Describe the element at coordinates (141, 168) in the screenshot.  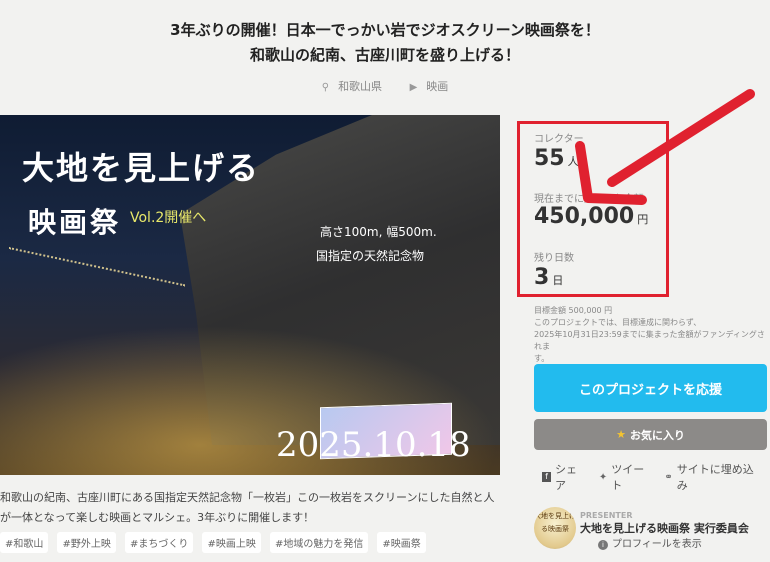
I see `hero-headline1: 大地を見上げる` at that location.